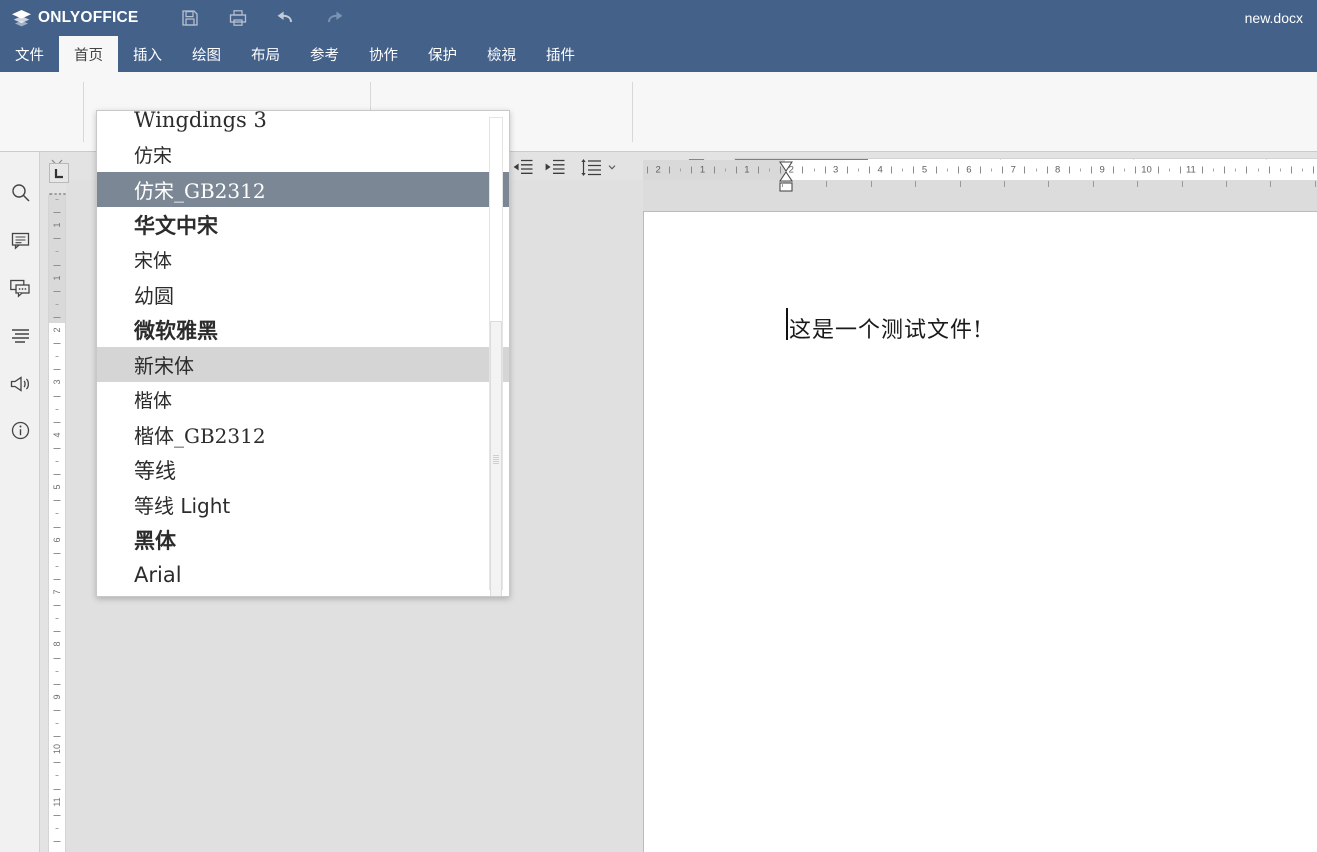 The height and width of the screenshot is (852, 1317). I want to click on font-list-item: 新宋体, so click(303, 364).